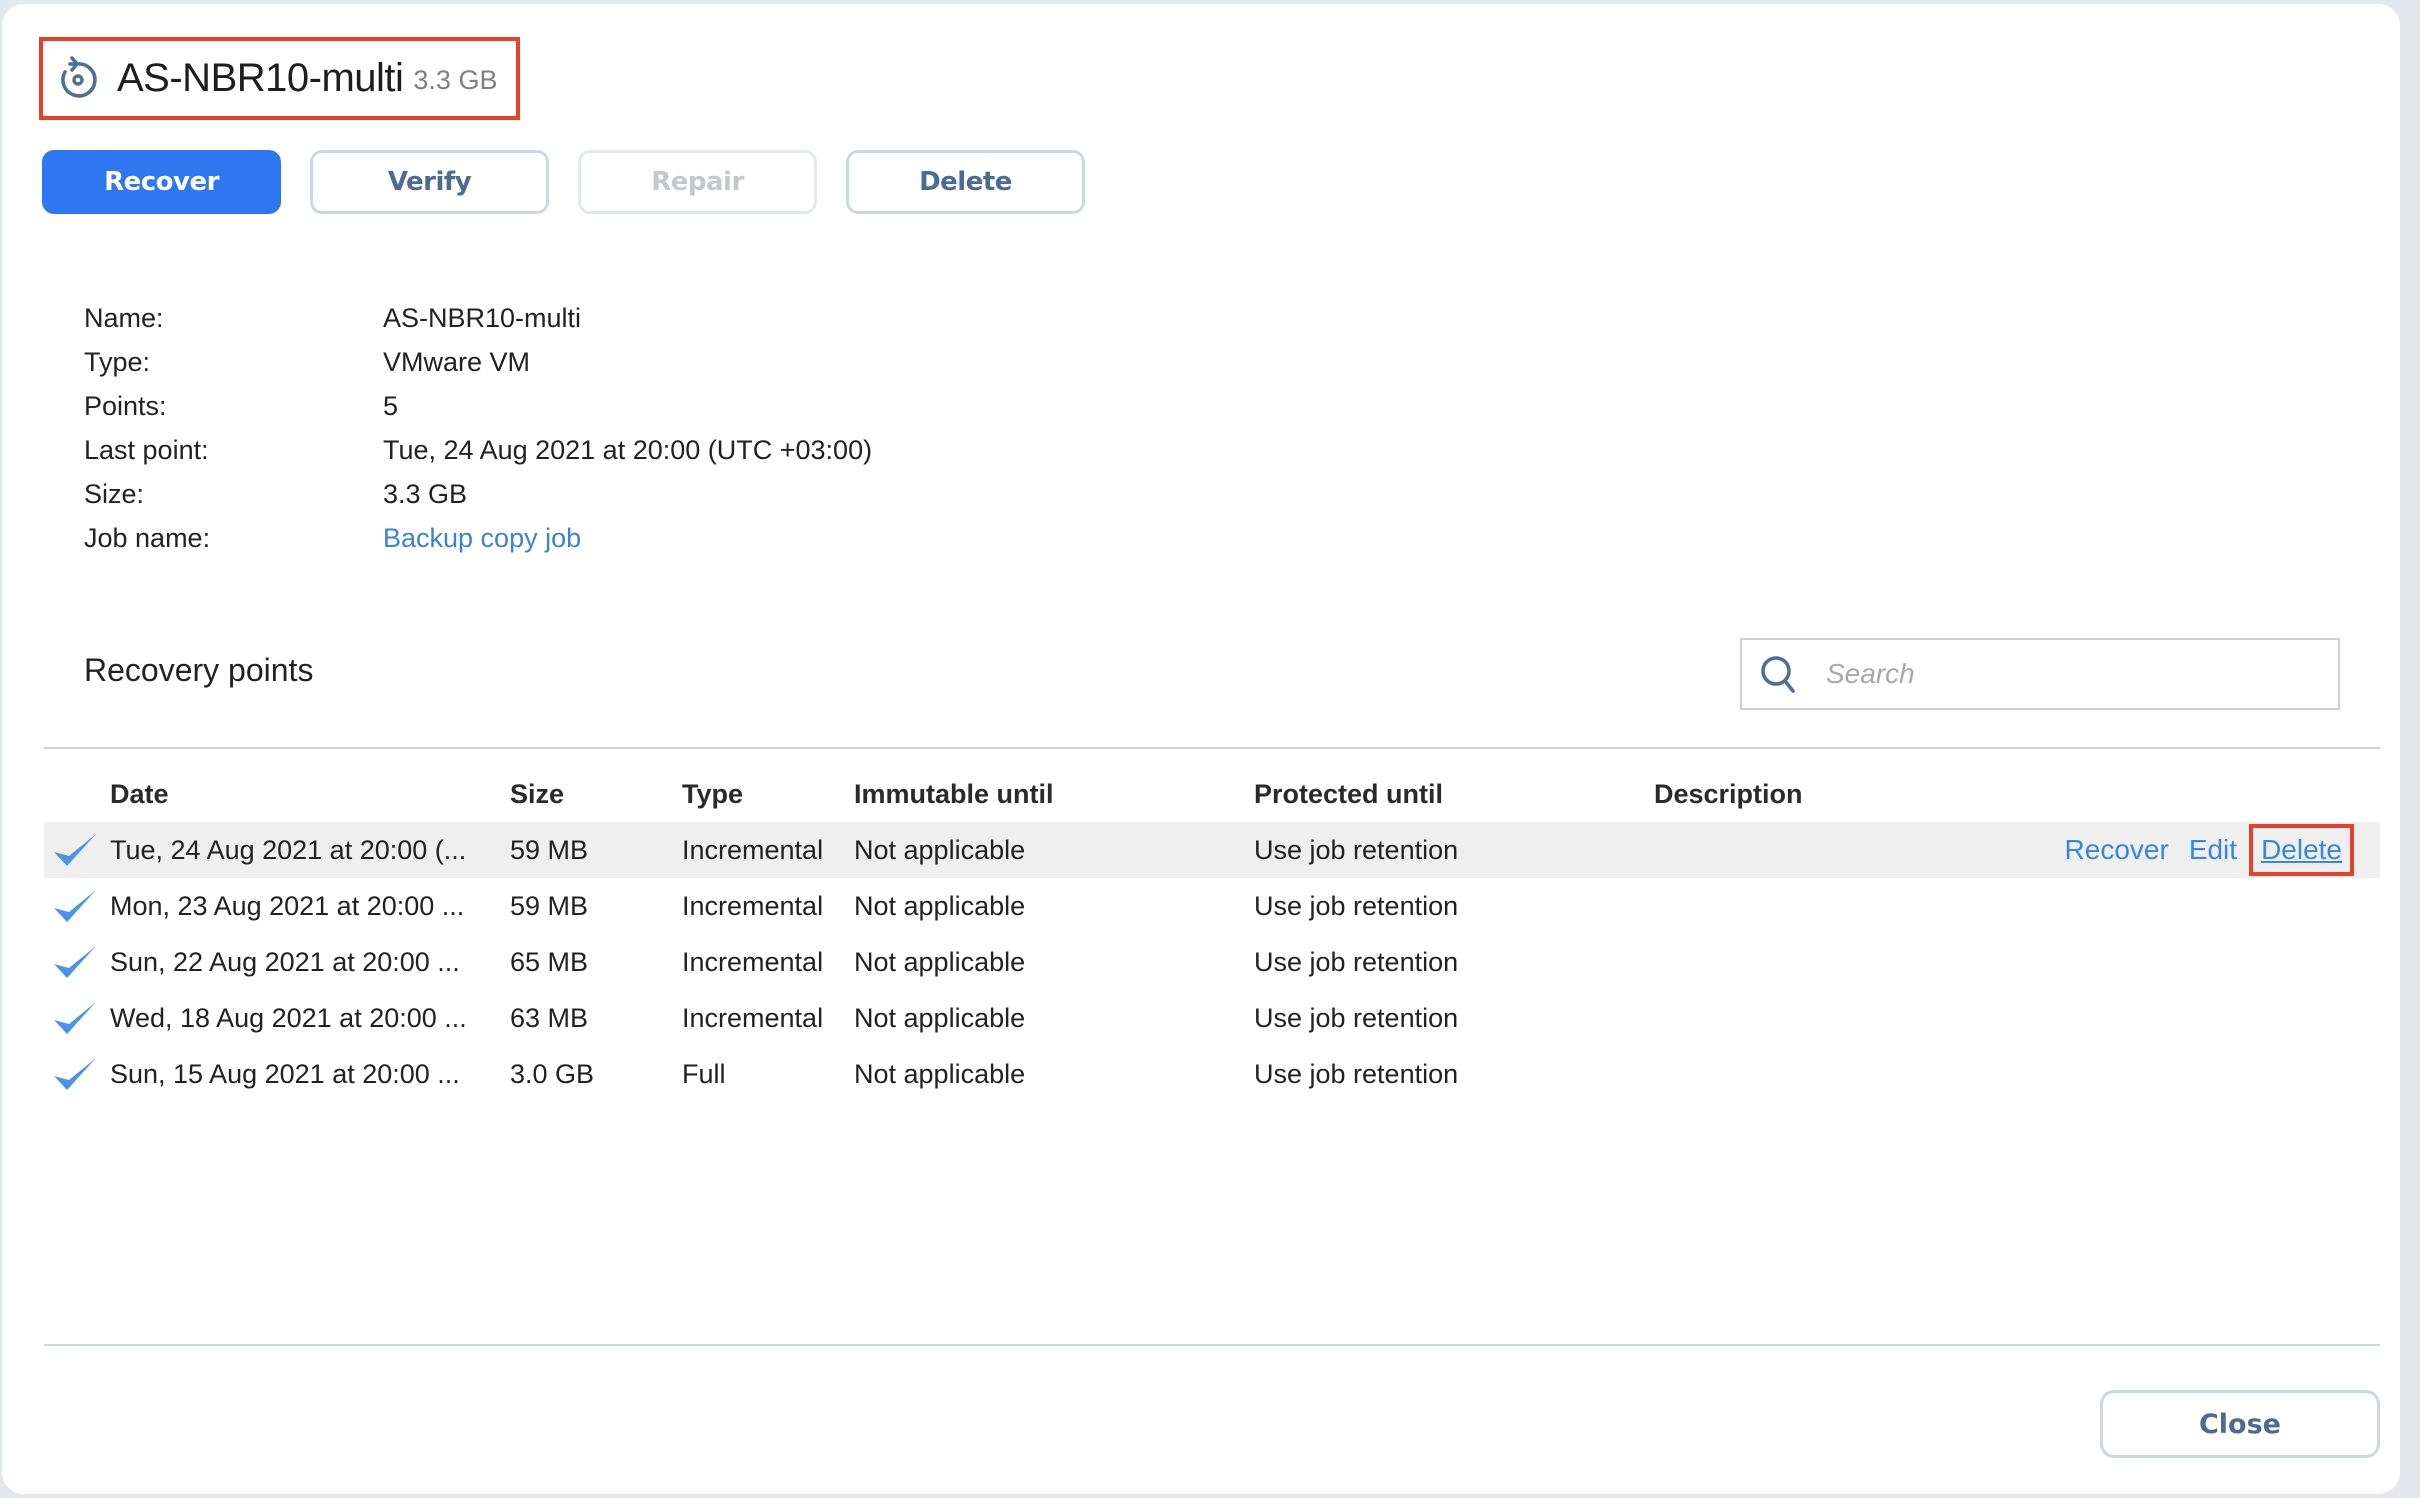 The width and height of the screenshot is (2420, 1498). I want to click on detail-size: Size: 3.3 GB, so click(478, 494).